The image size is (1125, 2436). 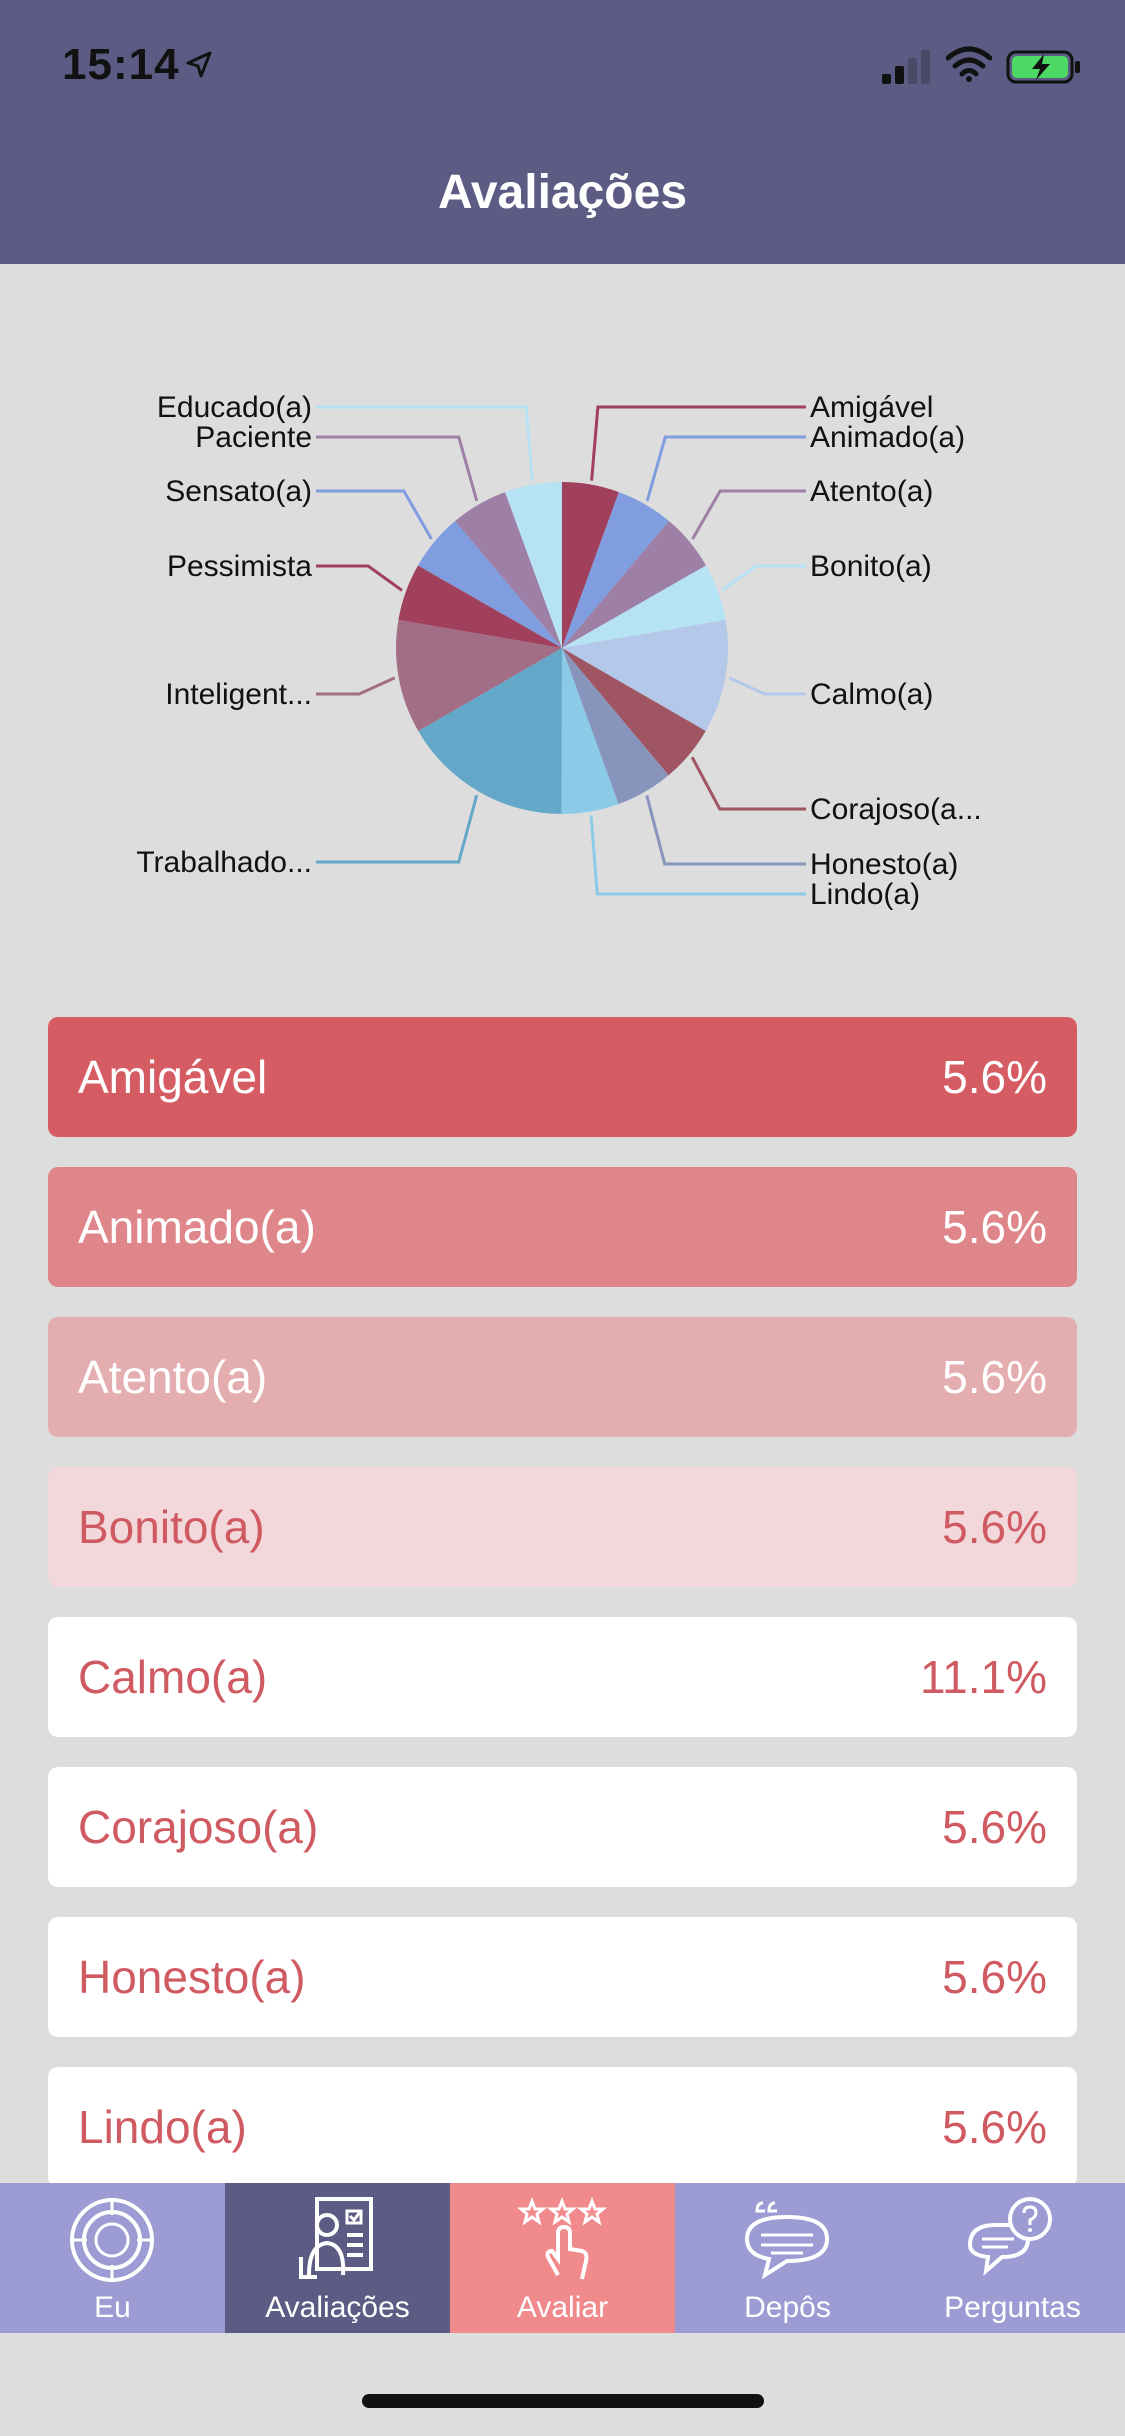 What do you see at coordinates (192, 1977) in the screenshot?
I see `ranking-label: Honesto(a)` at bounding box center [192, 1977].